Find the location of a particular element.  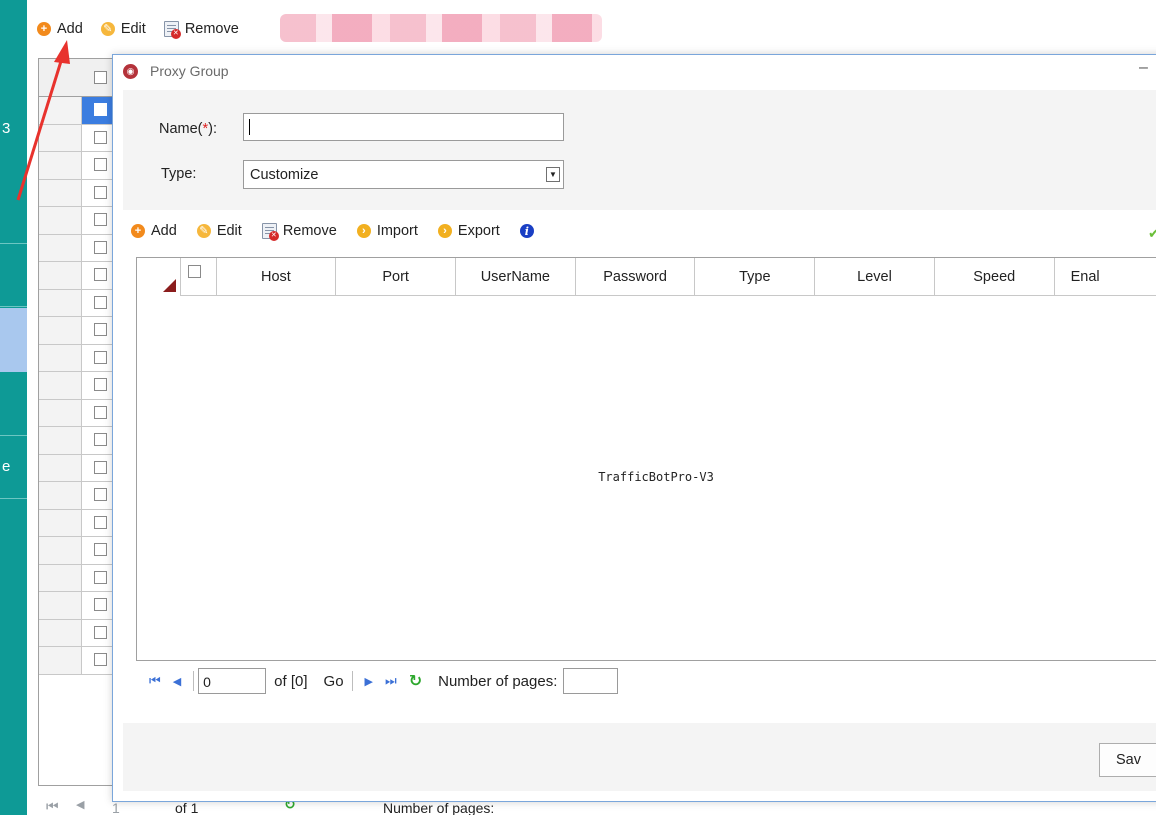

redacted-area is located at coordinates (441, 28).